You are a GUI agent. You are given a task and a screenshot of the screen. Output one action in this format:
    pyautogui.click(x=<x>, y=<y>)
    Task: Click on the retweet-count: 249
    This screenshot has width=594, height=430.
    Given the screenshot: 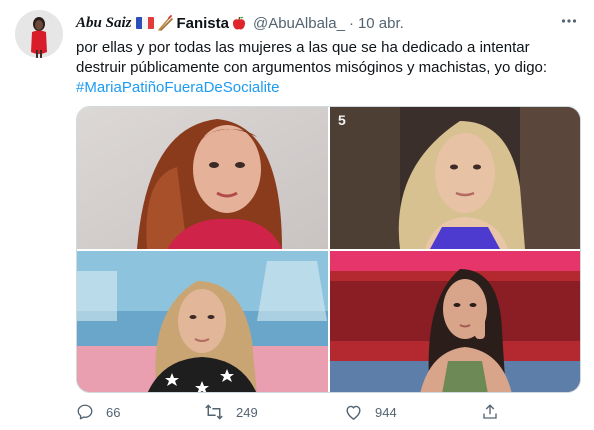 What is the action you would take?
    pyautogui.click(x=247, y=412)
    